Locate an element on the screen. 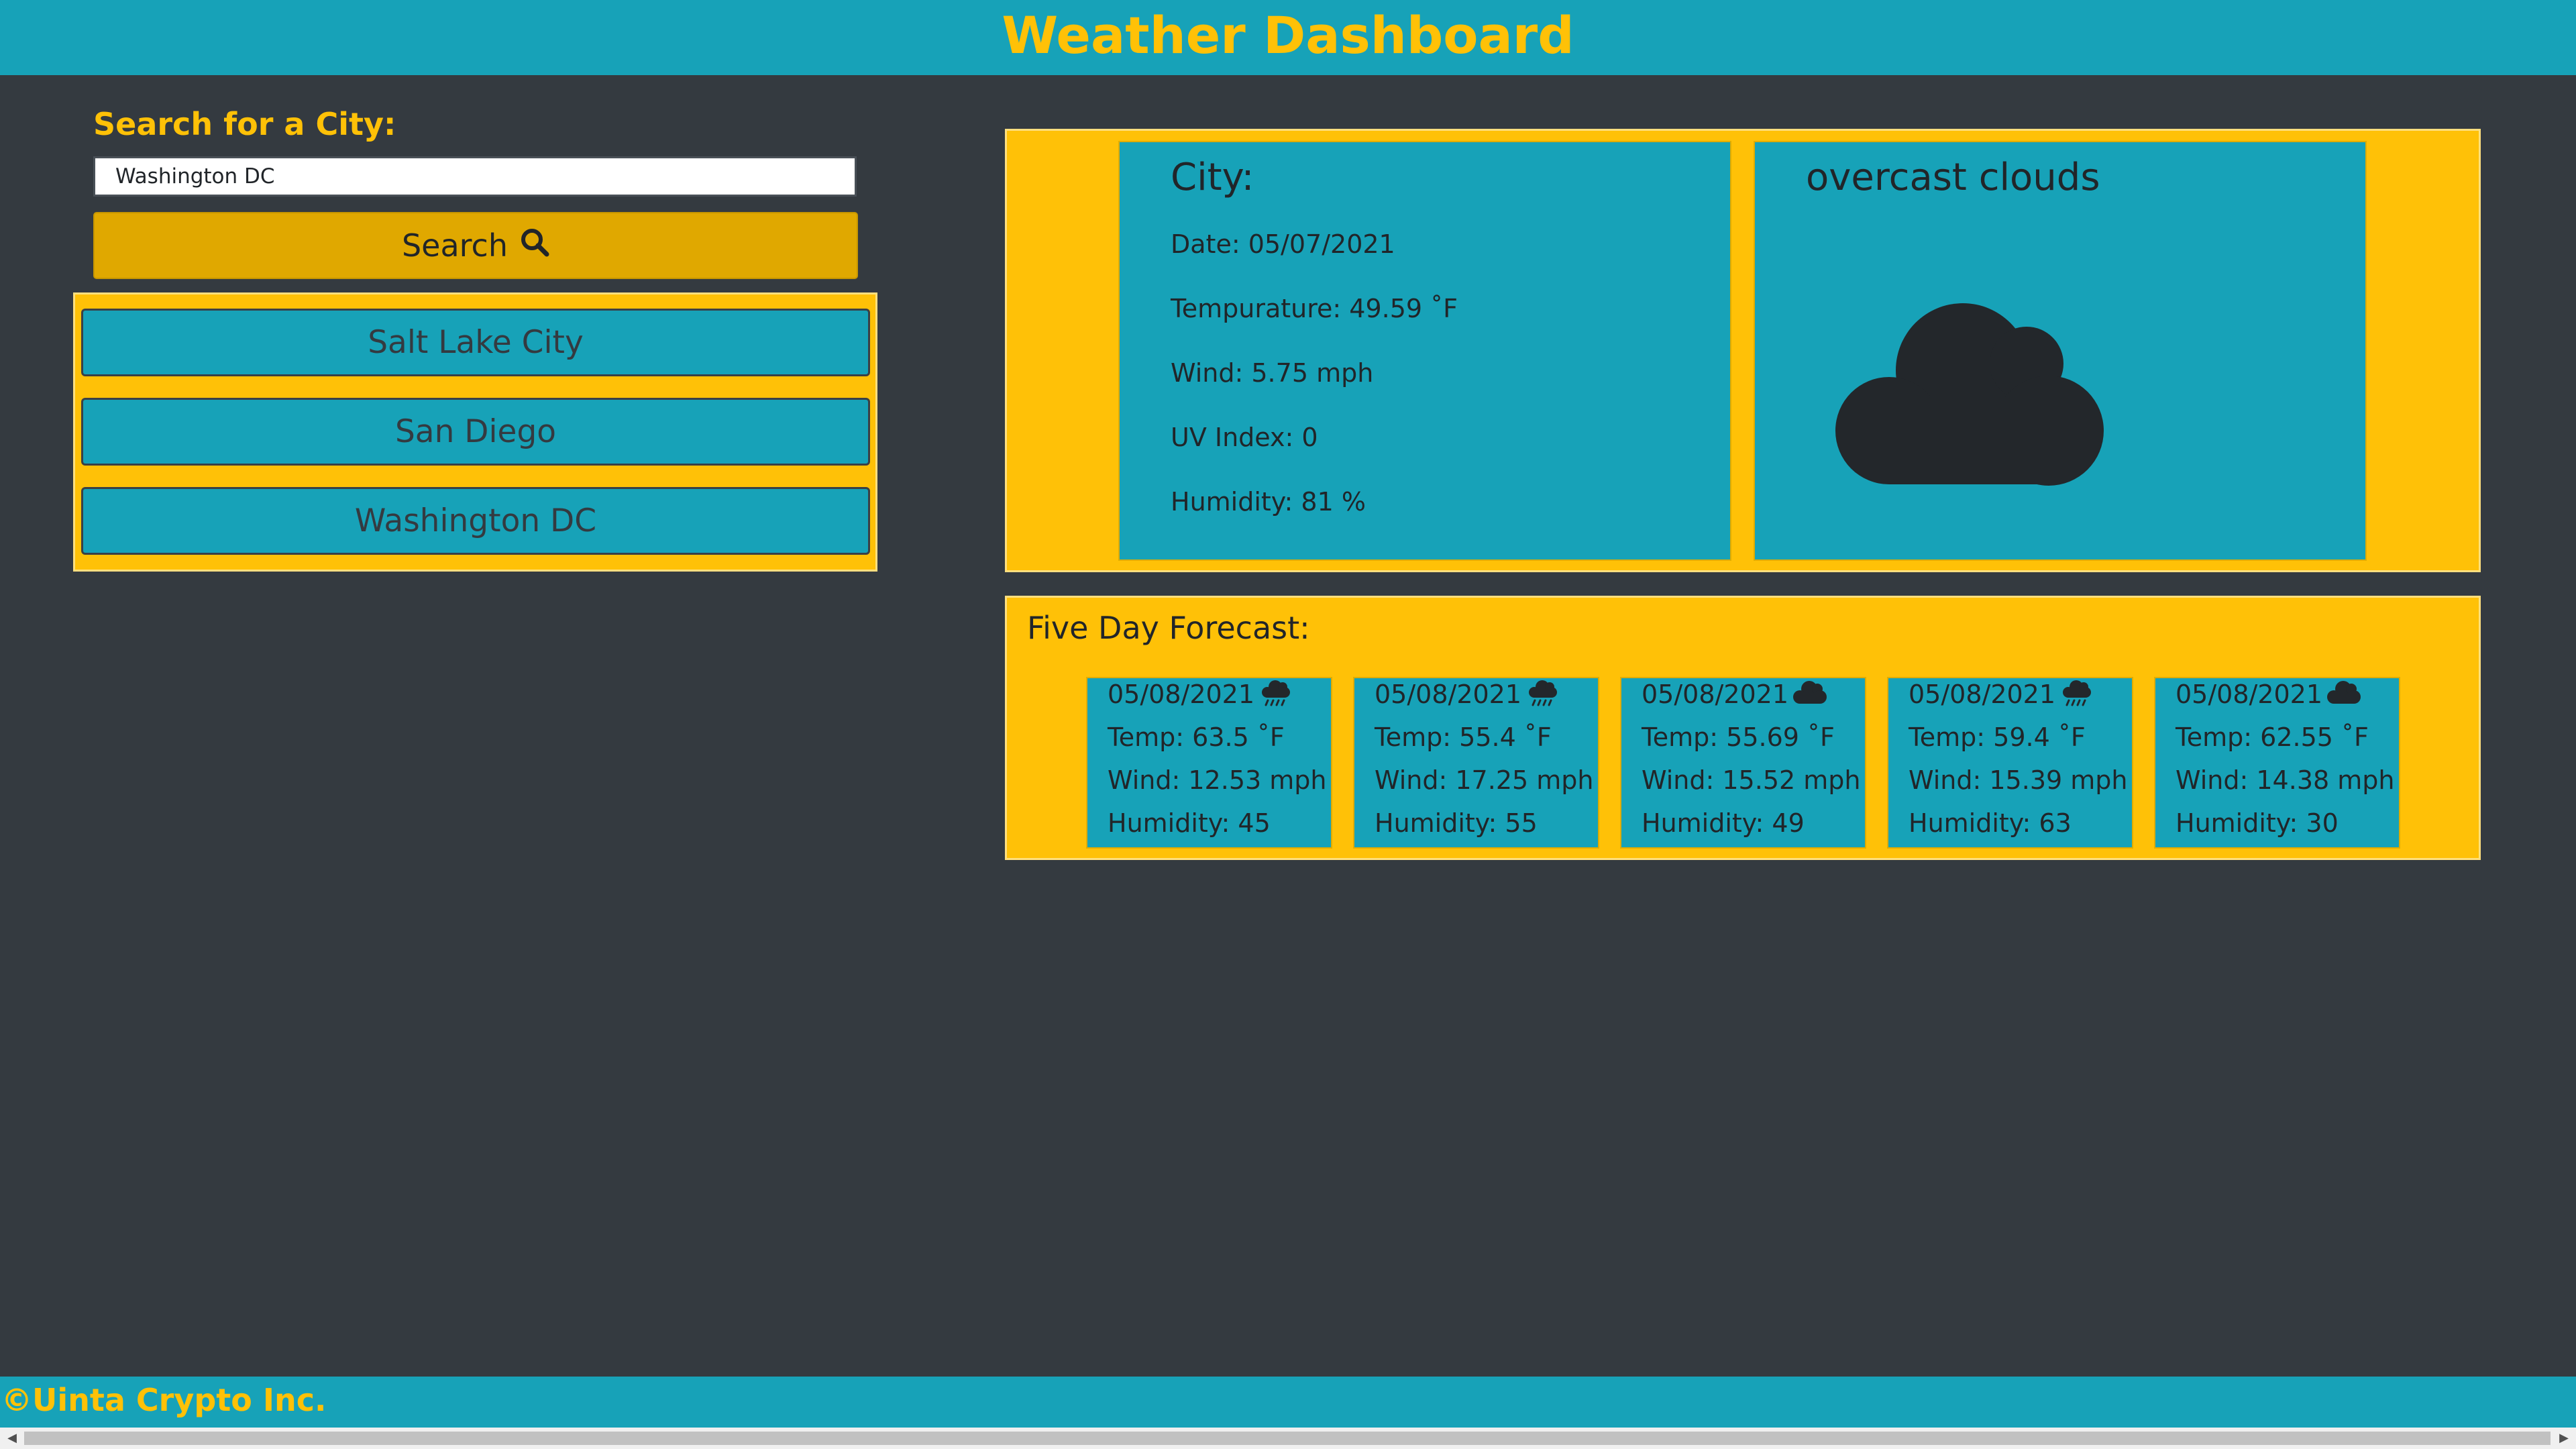  search-history: Salt Lake City San Diego Washington DC is located at coordinates (475, 432).